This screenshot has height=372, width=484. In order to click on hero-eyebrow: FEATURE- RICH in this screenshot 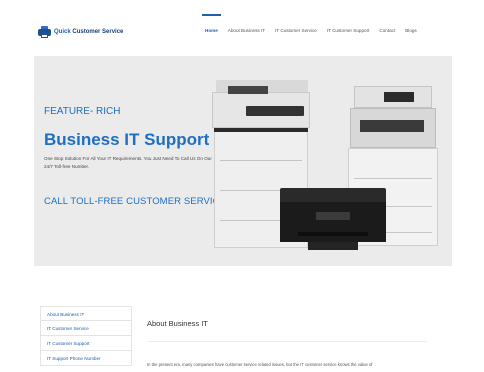, I will do `click(82, 111)`.